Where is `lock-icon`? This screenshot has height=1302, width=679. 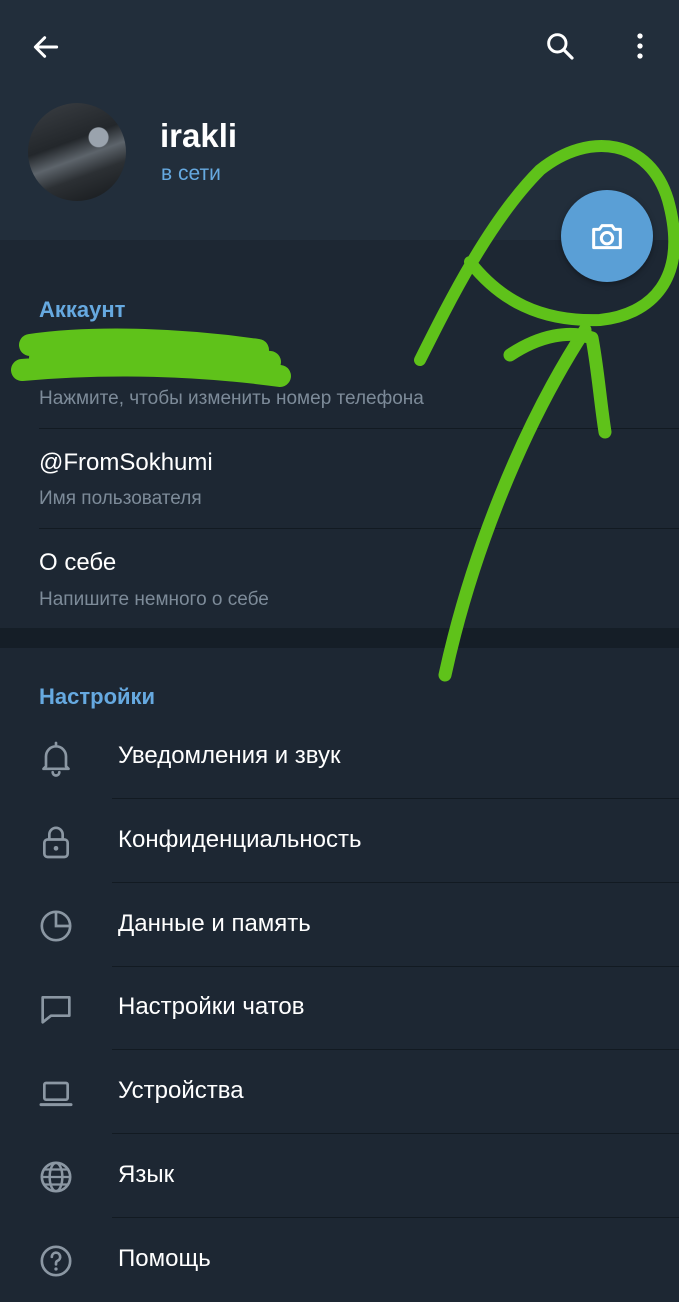 lock-icon is located at coordinates (56, 842).